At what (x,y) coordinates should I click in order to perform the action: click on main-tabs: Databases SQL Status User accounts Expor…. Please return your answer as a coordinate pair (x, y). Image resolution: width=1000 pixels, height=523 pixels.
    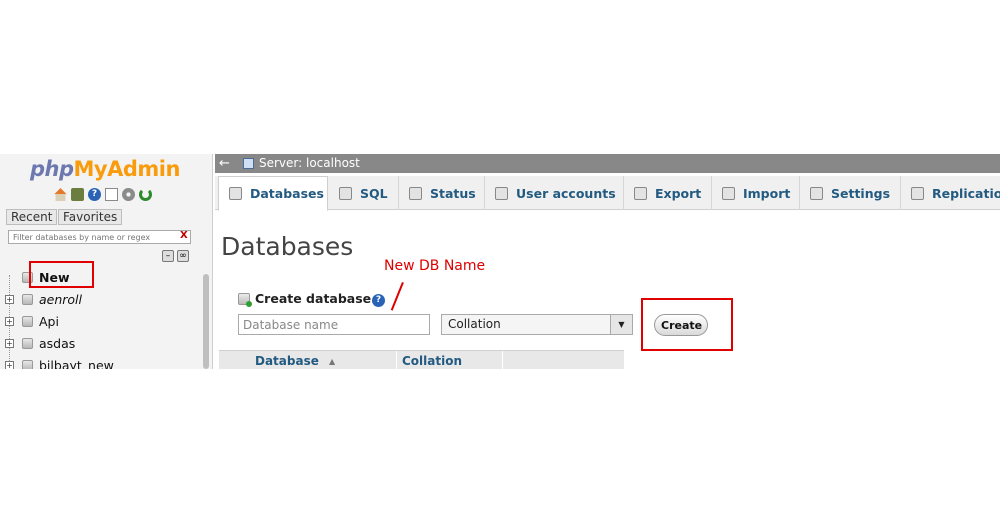
    Looking at the image, I should click on (607, 193).